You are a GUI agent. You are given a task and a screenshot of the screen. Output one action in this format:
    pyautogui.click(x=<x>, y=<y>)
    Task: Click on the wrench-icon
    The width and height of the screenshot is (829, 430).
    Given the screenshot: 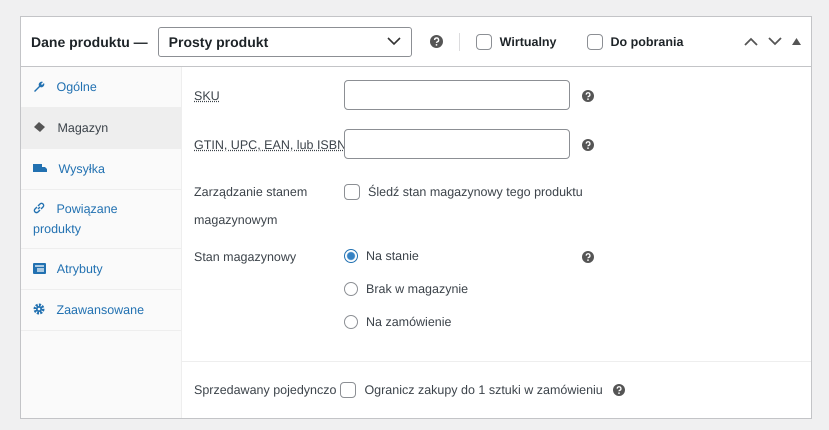 What is the action you would take?
    pyautogui.click(x=39, y=86)
    